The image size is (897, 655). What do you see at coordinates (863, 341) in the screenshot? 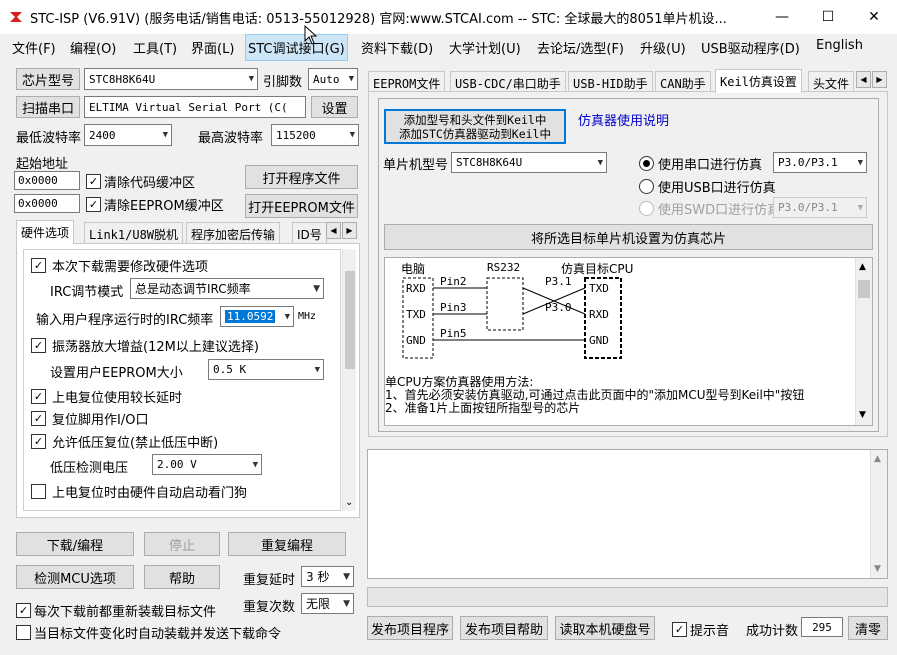
I see `diagram-scrollbar: ▲ ▼` at bounding box center [863, 341].